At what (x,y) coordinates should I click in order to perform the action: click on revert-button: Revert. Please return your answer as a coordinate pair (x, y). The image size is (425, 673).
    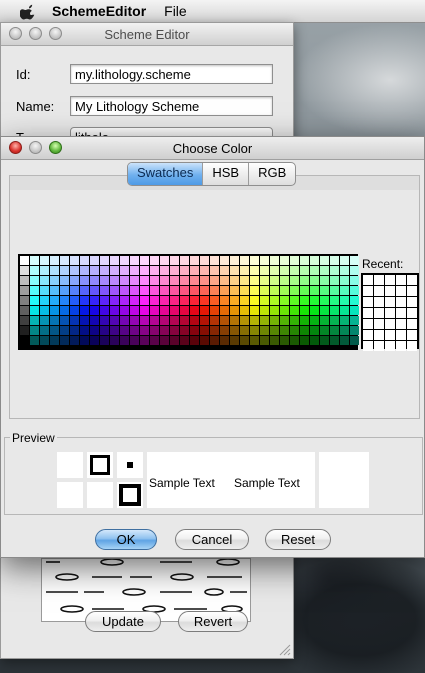
    Looking at the image, I should click on (213, 621).